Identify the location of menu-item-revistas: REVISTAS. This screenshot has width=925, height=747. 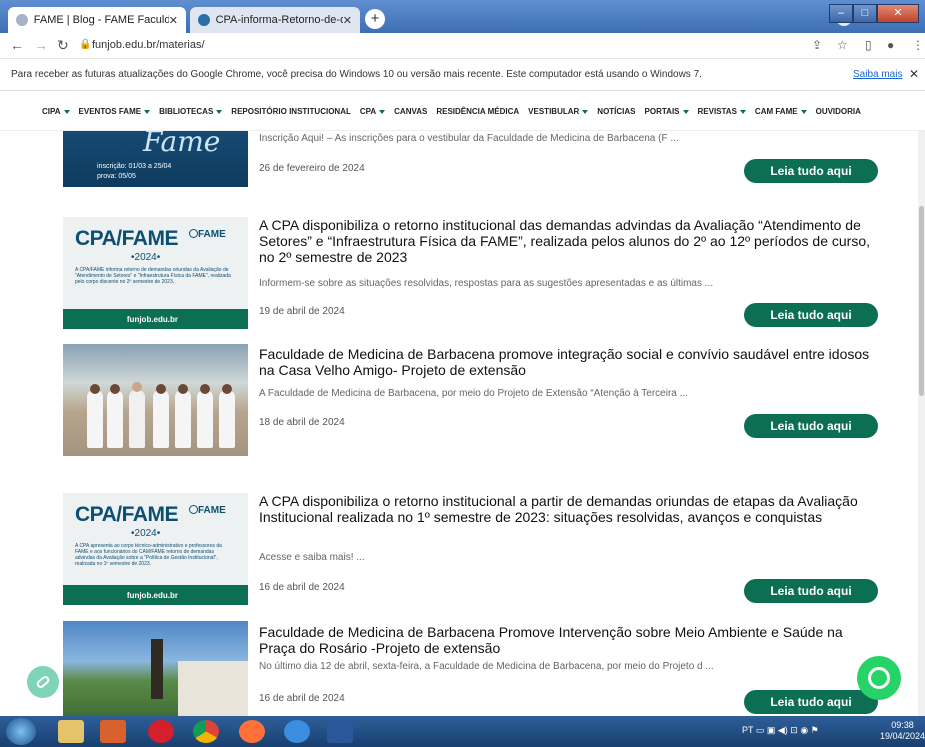
(722, 111).